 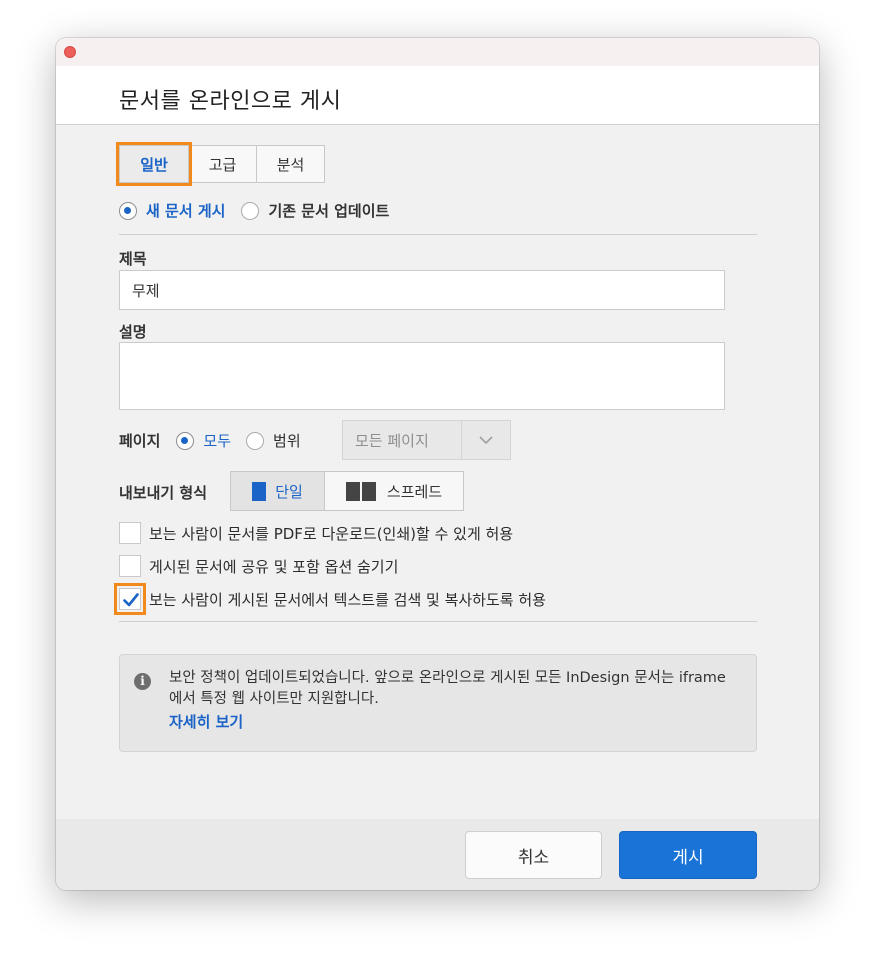 What do you see at coordinates (128, 210) in the screenshot?
I see `radio-new-document` at bounding box center [128, 210].